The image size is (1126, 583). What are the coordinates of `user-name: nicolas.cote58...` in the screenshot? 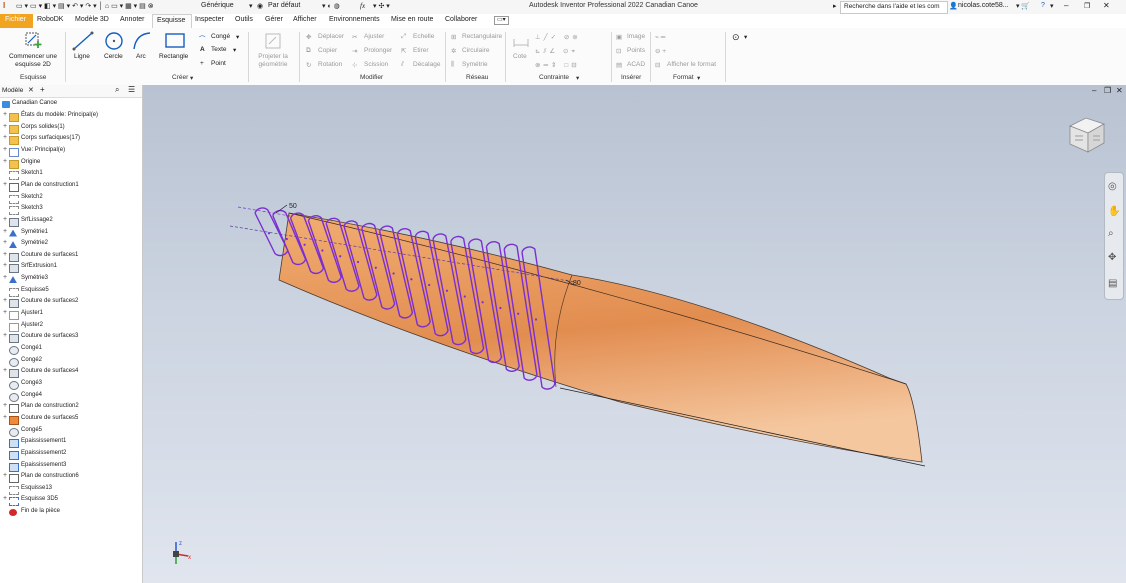 It's located at (983, 5).